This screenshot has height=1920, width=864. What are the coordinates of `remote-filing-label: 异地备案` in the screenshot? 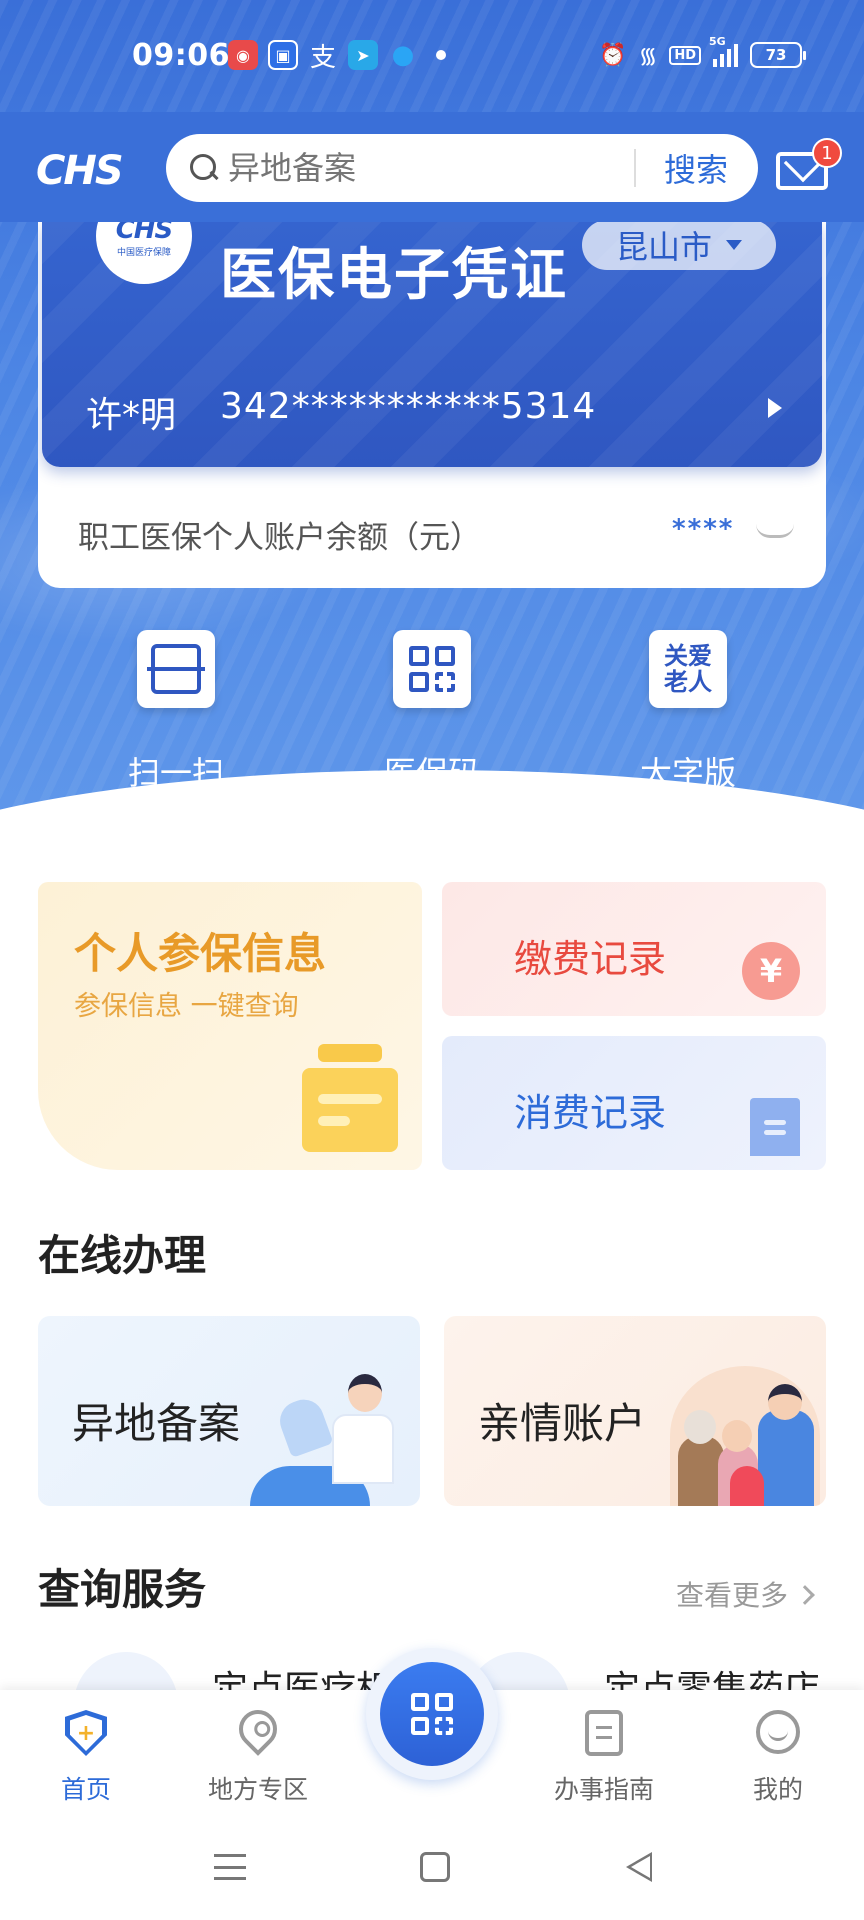 It's located at (156, 1423).